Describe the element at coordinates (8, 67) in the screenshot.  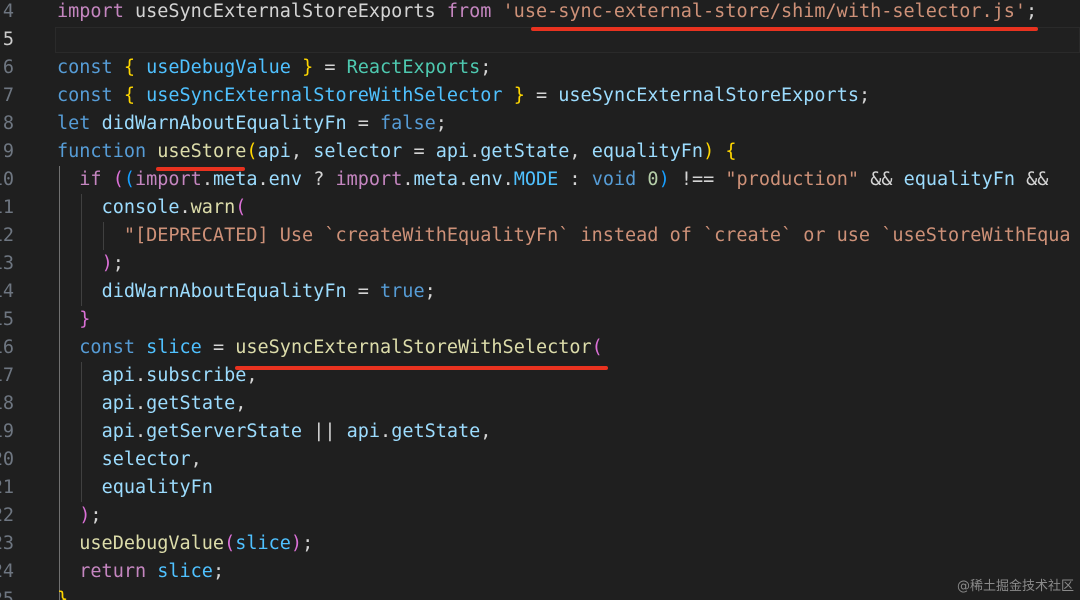
I see `line-number: 6` at that location.